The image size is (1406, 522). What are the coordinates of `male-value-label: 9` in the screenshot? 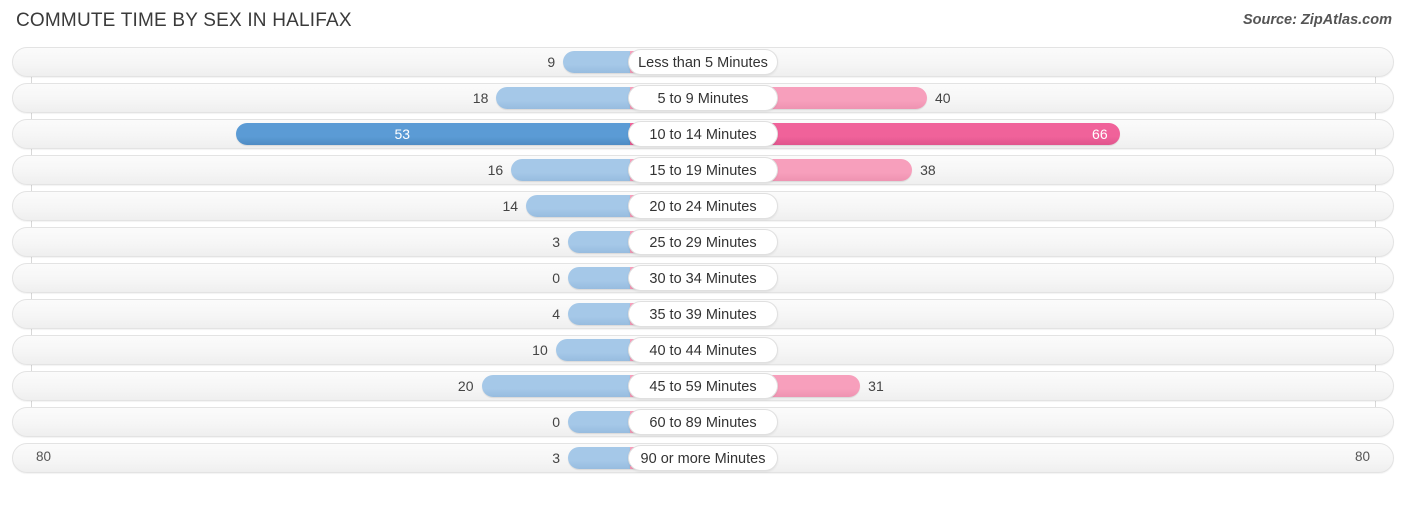 It's located at (551, 62).